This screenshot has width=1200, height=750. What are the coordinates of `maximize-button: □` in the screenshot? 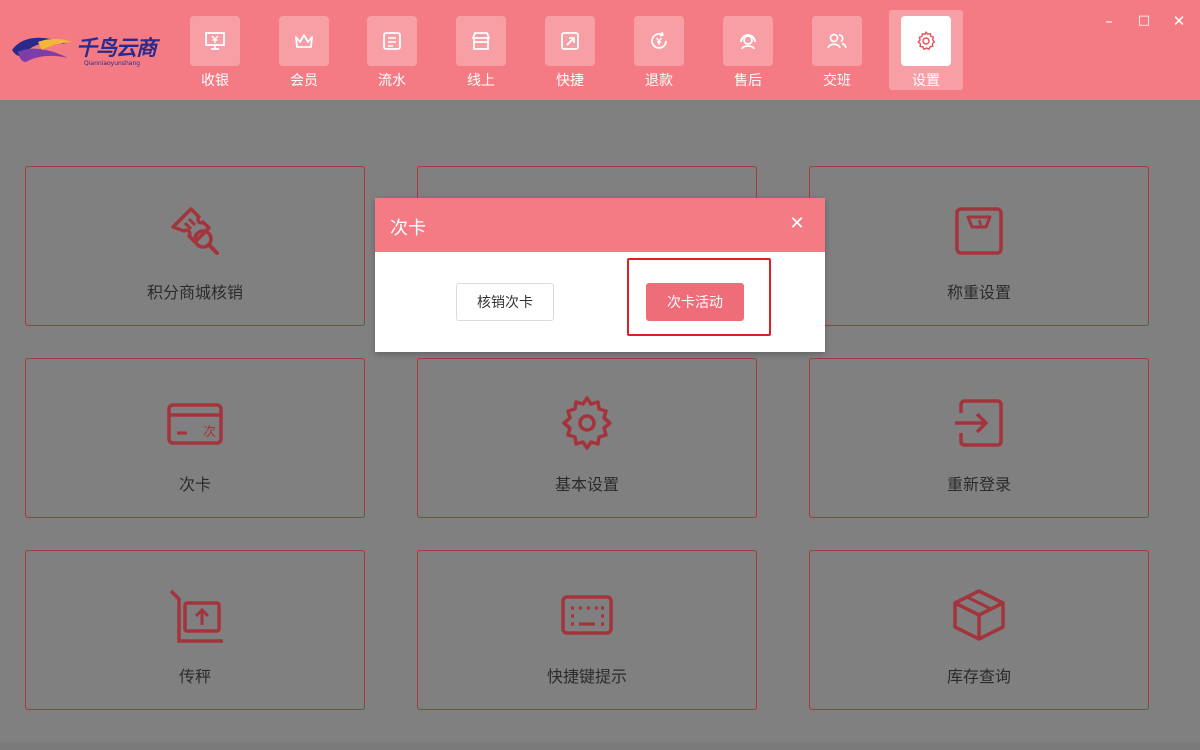 It's located at (1144, 21).